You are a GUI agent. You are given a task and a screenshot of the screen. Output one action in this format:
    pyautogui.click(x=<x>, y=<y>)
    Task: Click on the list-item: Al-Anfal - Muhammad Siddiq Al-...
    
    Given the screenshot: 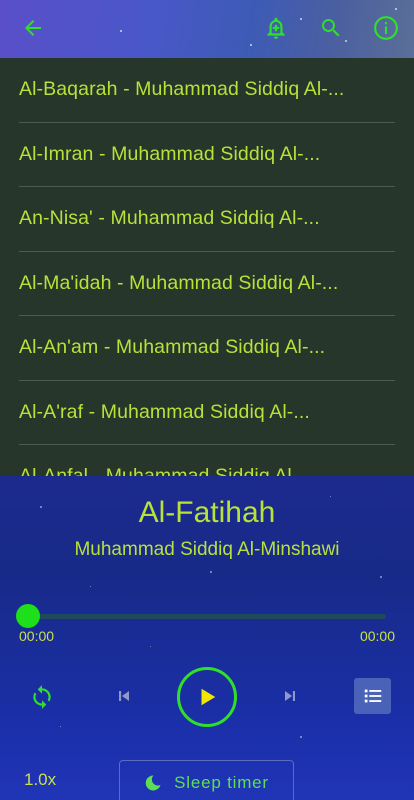 What is the action you would take?
    pyautogui.click(x=207, y=460)
    